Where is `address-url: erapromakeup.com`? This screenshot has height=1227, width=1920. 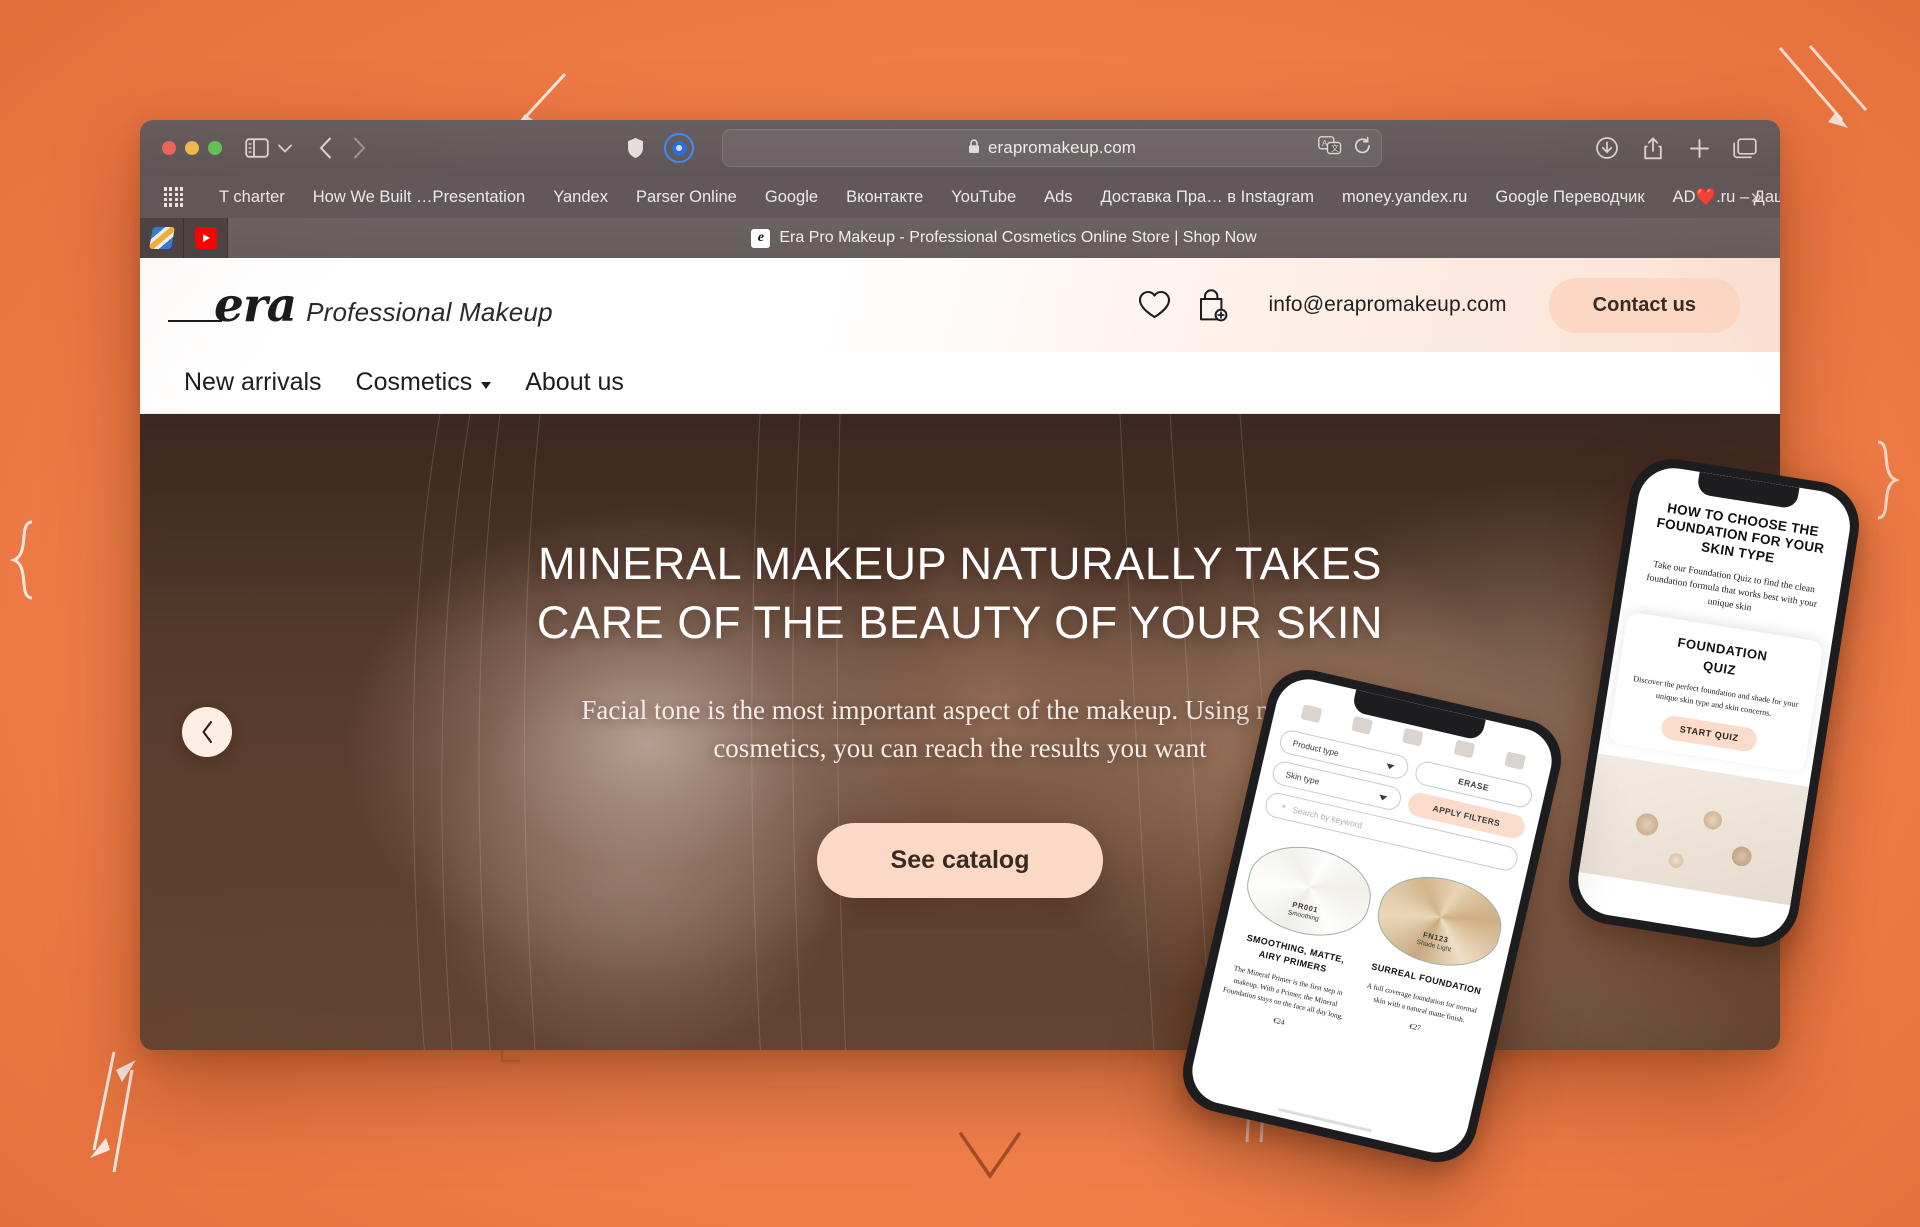
address-url: erapromakeup.com is located at coordinates (1062, 147).